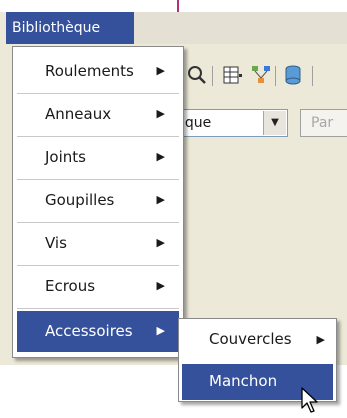  I want to click on submenu-item-label: Couvercles, so click(250, 339).